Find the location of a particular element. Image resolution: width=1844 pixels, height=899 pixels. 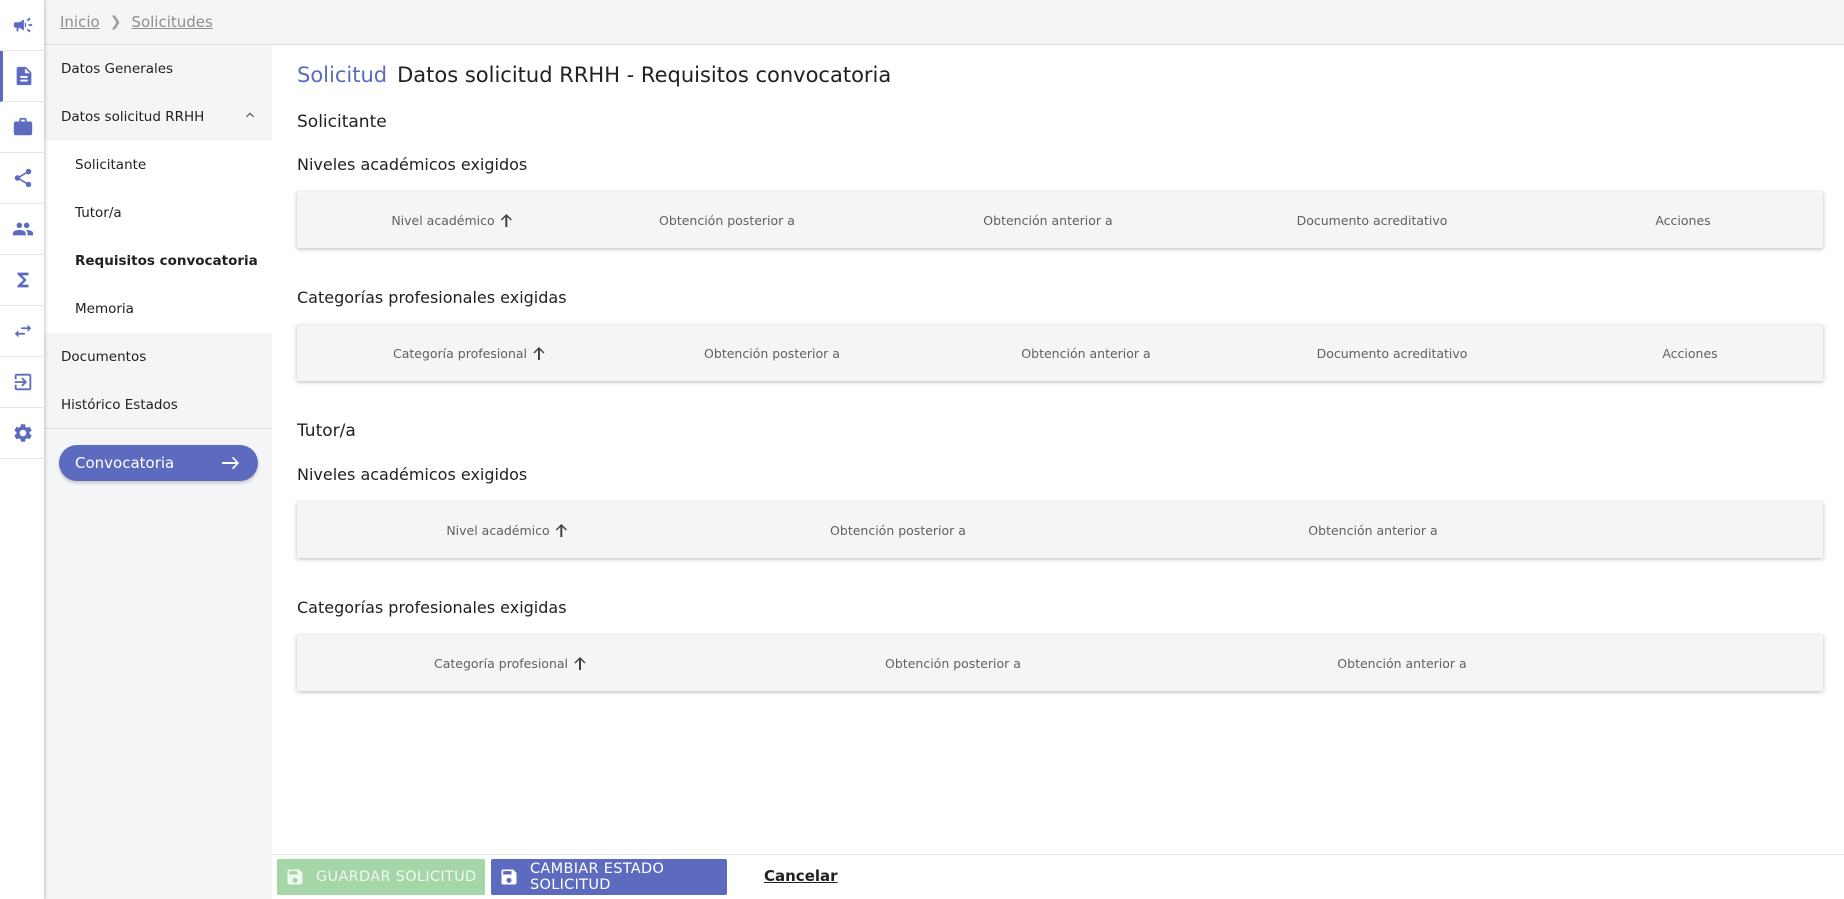

menu-item-datos-solicitud-rrhh: Datos solicitud RRHH is located at coordinates (158, 117).